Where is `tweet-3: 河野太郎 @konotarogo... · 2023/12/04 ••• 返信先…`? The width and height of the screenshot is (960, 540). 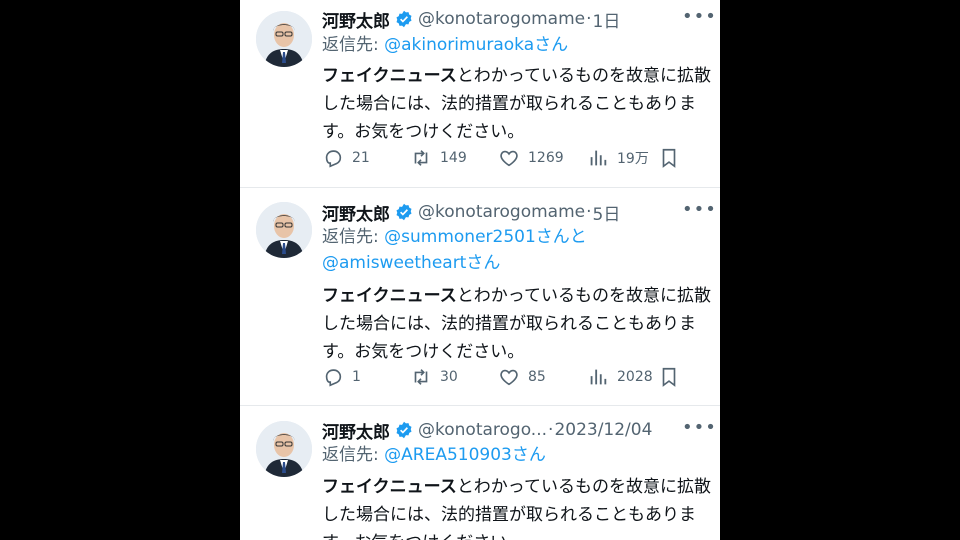
tweet-3: 河野太郎 @konotarogo... · 2023/12/04 ••• 返信先… is located at coordinates (480, 473).